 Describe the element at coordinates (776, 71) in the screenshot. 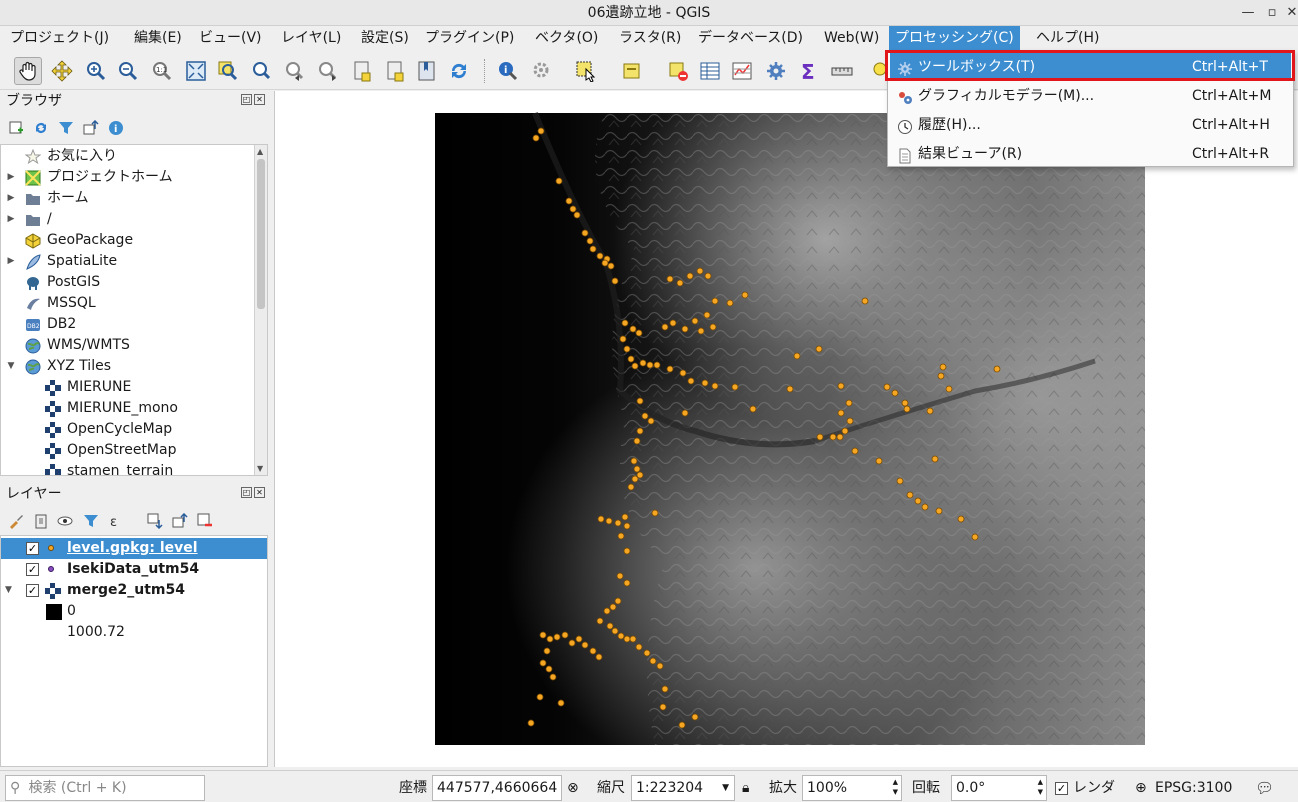

I see `processing-toolbox-icon` at that location.